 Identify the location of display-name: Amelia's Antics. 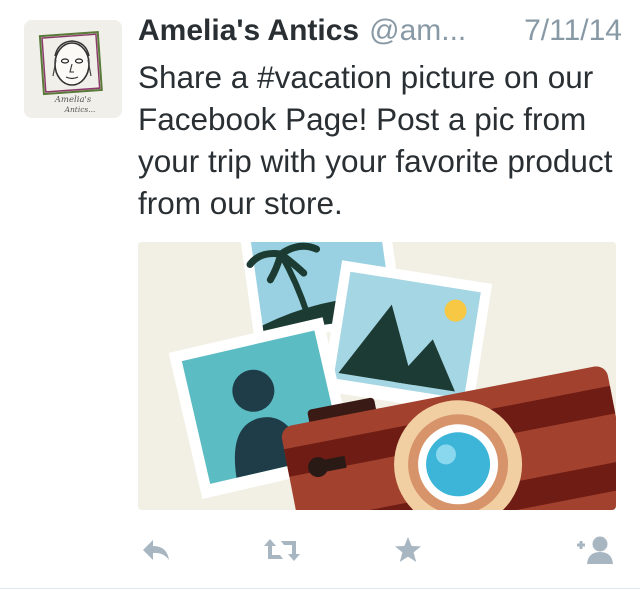
(248, 31).